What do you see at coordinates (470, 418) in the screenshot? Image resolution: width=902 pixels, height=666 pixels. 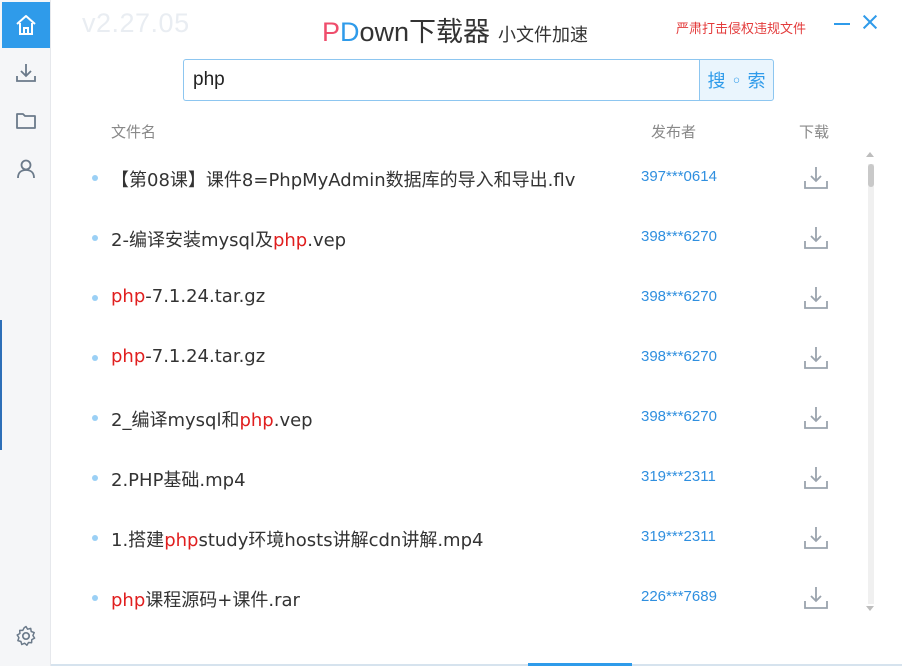 I see `table-row: 2_编译mysql和php.vep 398***6270` at bounding box center [470, 418].